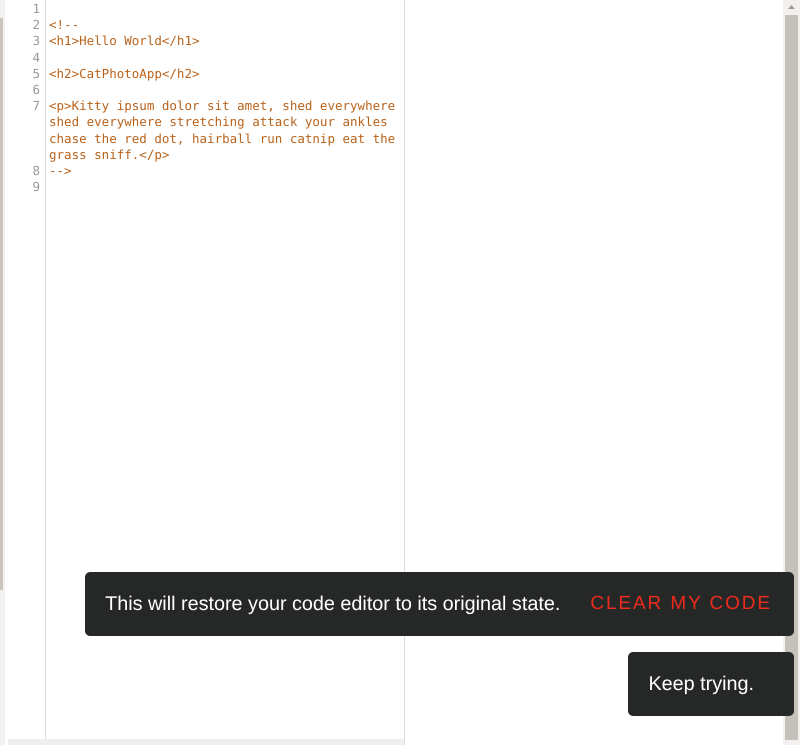 Image resolution: width=803 pixels, height=745 pixels. Describe the element at coordinates (681, 604) in the screenshot. I see `clear-code-button: CLEAR MY CODE` at that location.